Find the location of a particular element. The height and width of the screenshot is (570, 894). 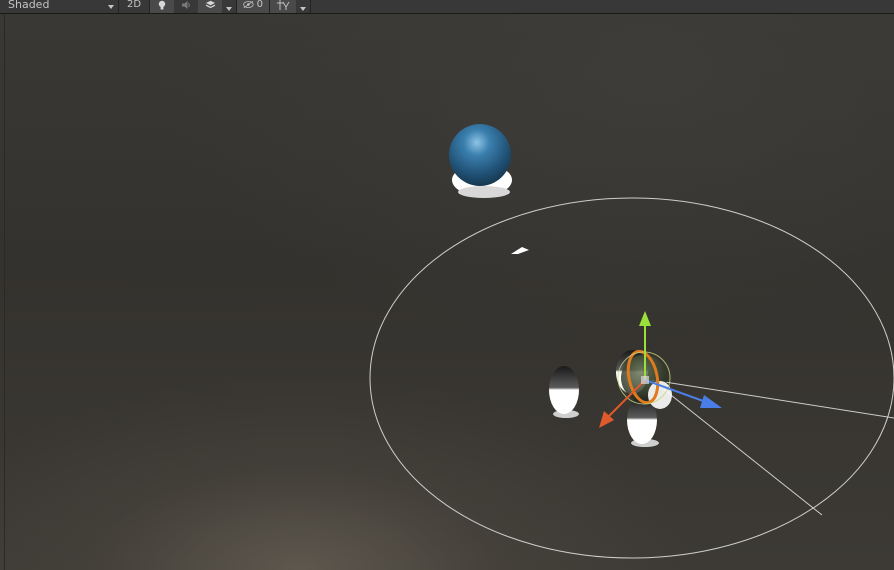

gizmos-button is located at coordinates (283, 6).